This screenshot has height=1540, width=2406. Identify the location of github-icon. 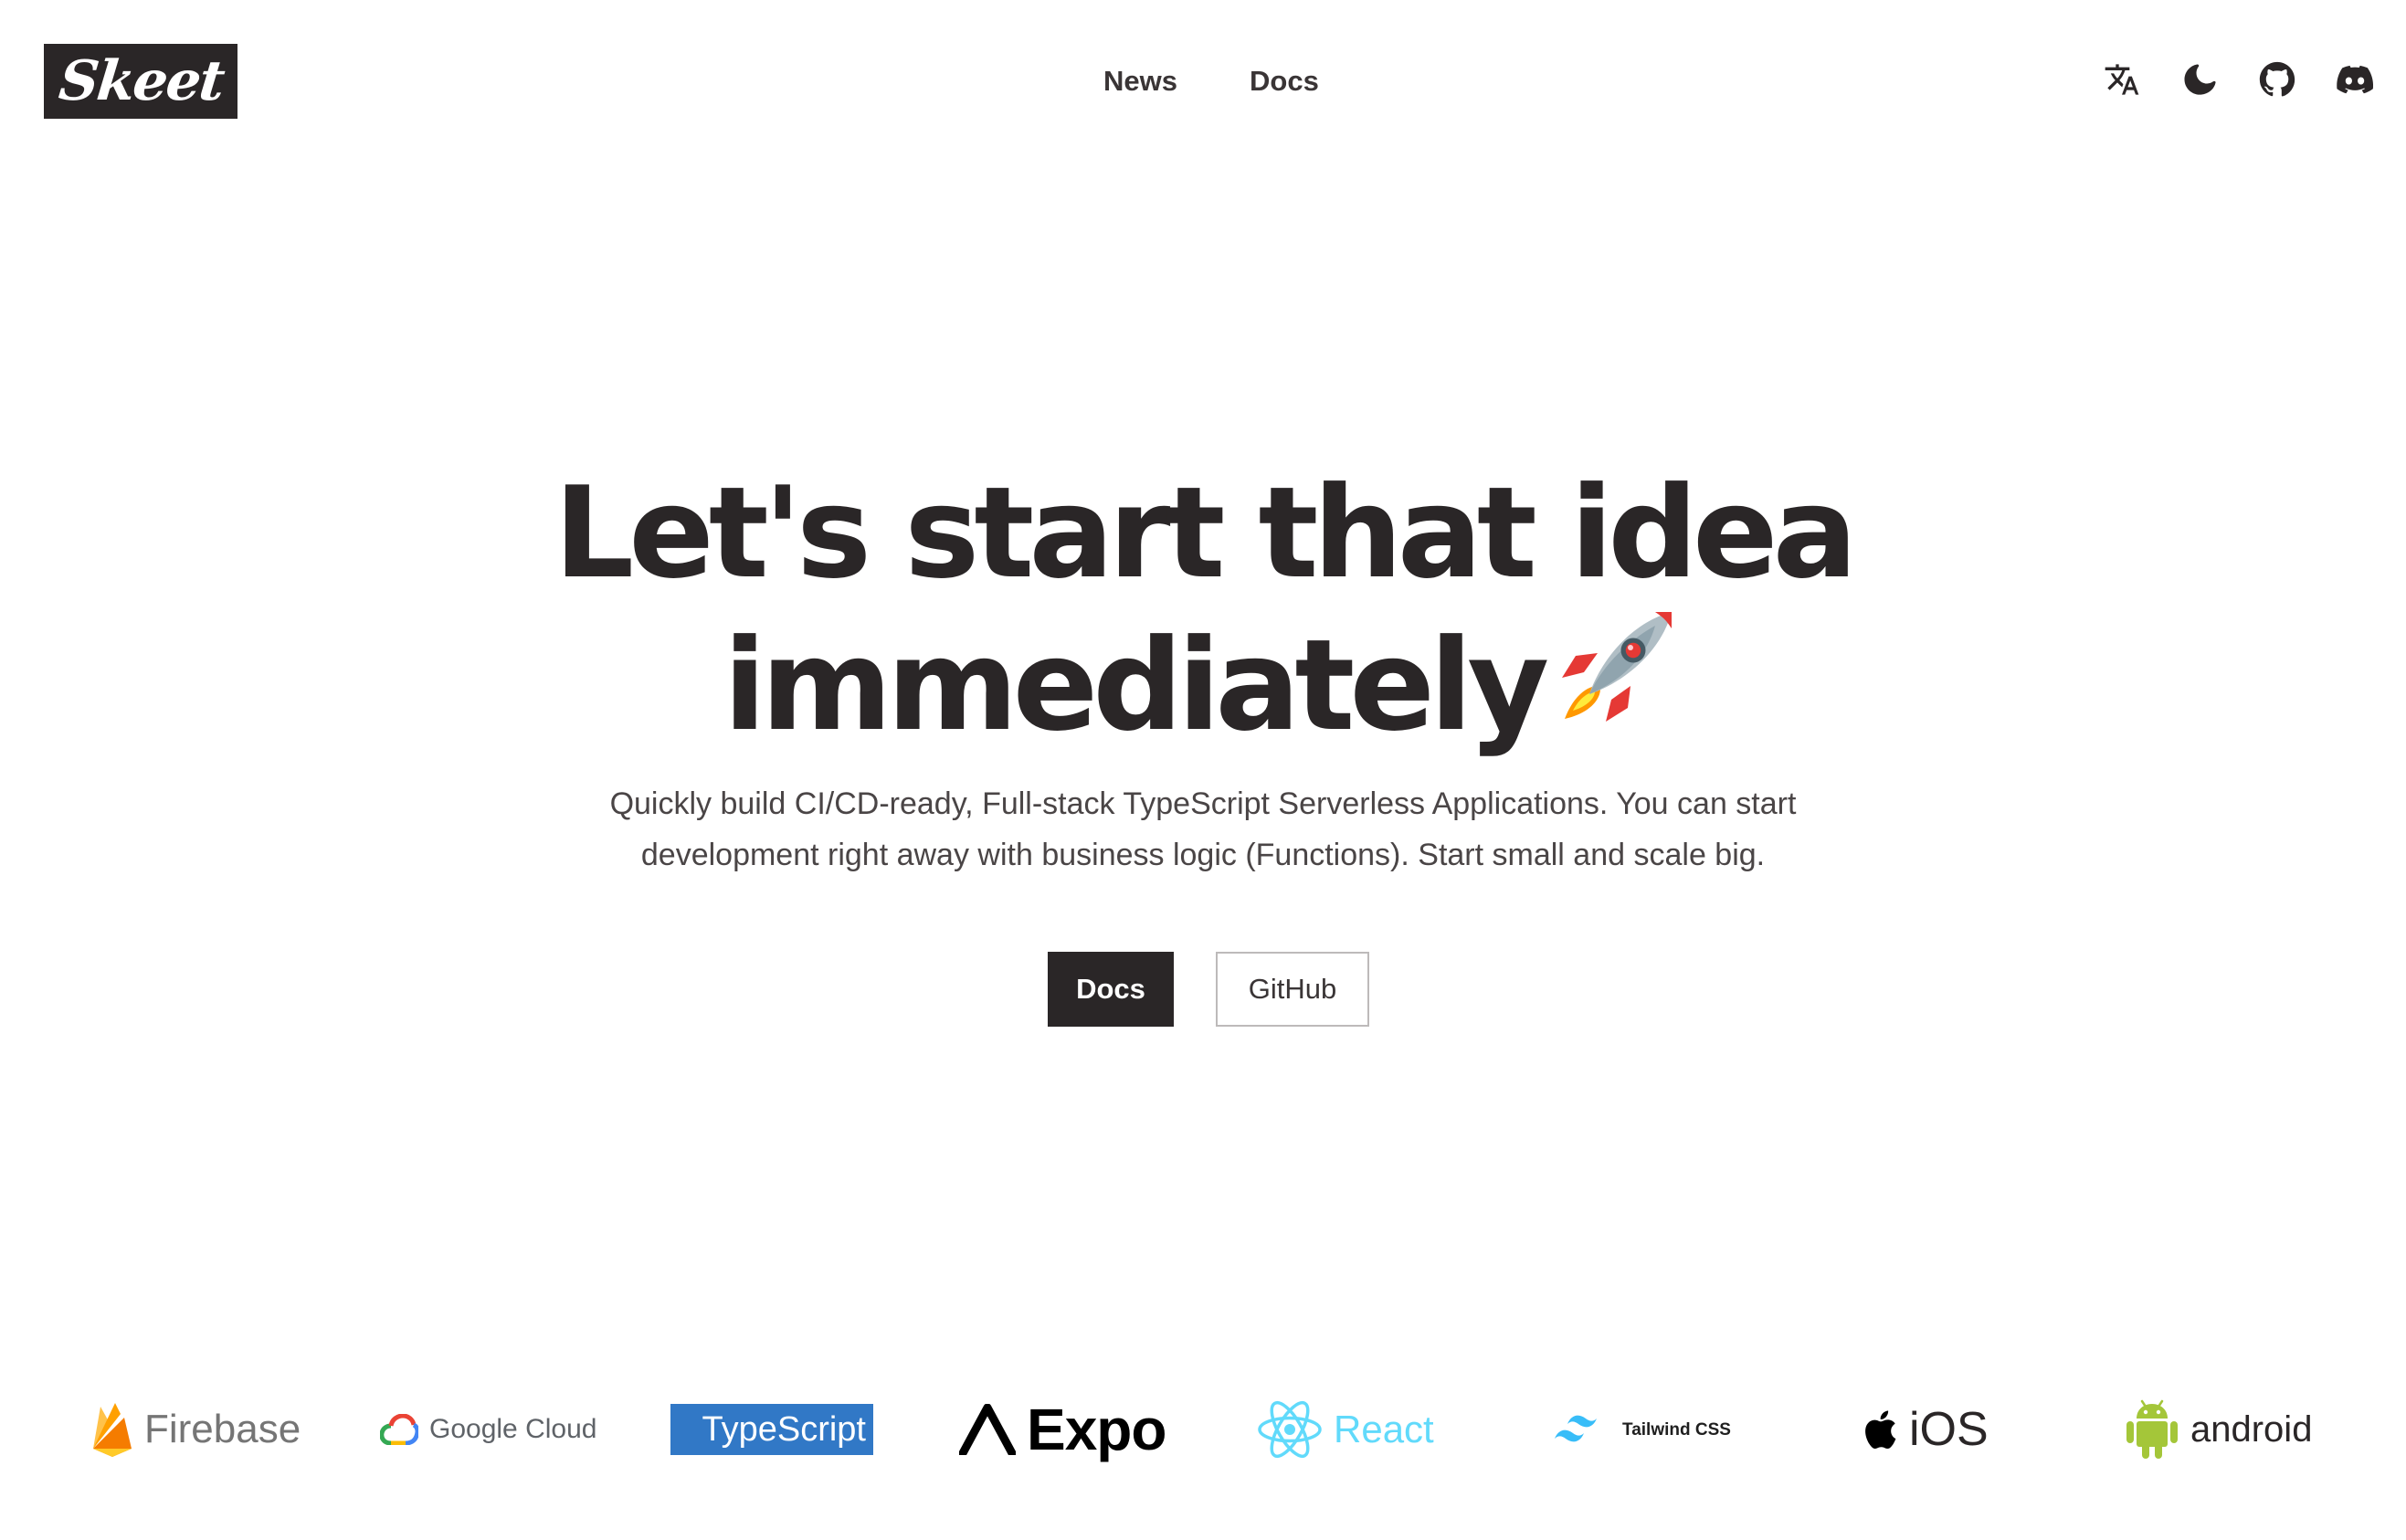
(2277, 80).